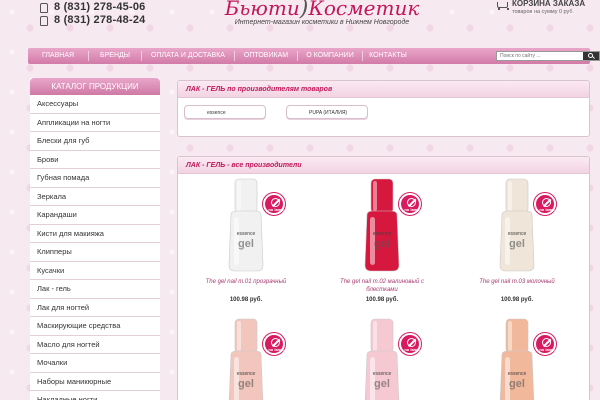 The width and height of the screenshot is (600, 400). Describe the element at coordinates (543, 12) in the screenshot. I see `cart-info: товаров на сумму 0 руб.` at that location.